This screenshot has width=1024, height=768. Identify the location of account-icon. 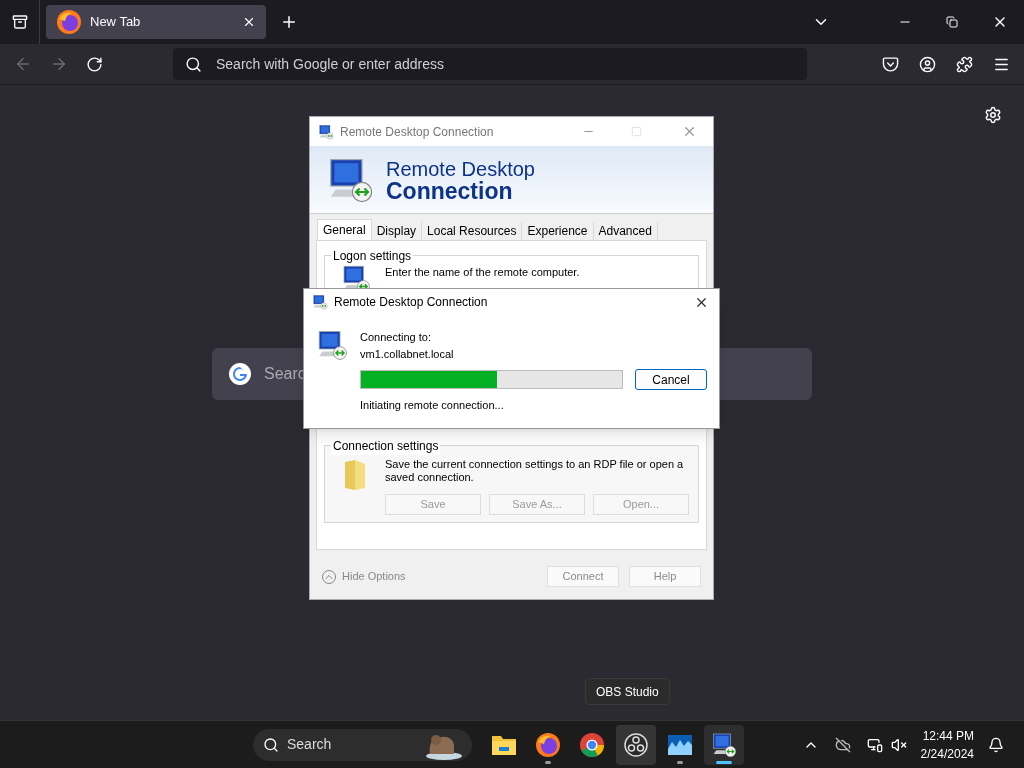
(927, 64).